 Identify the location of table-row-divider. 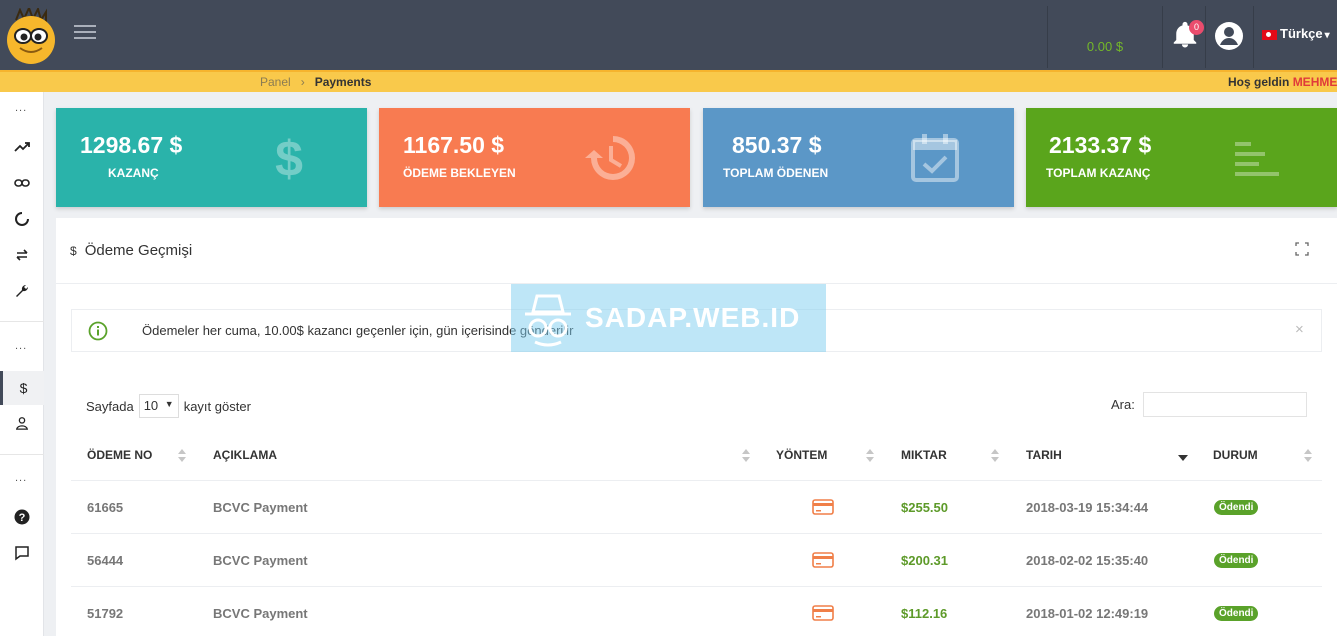
(696, 480).